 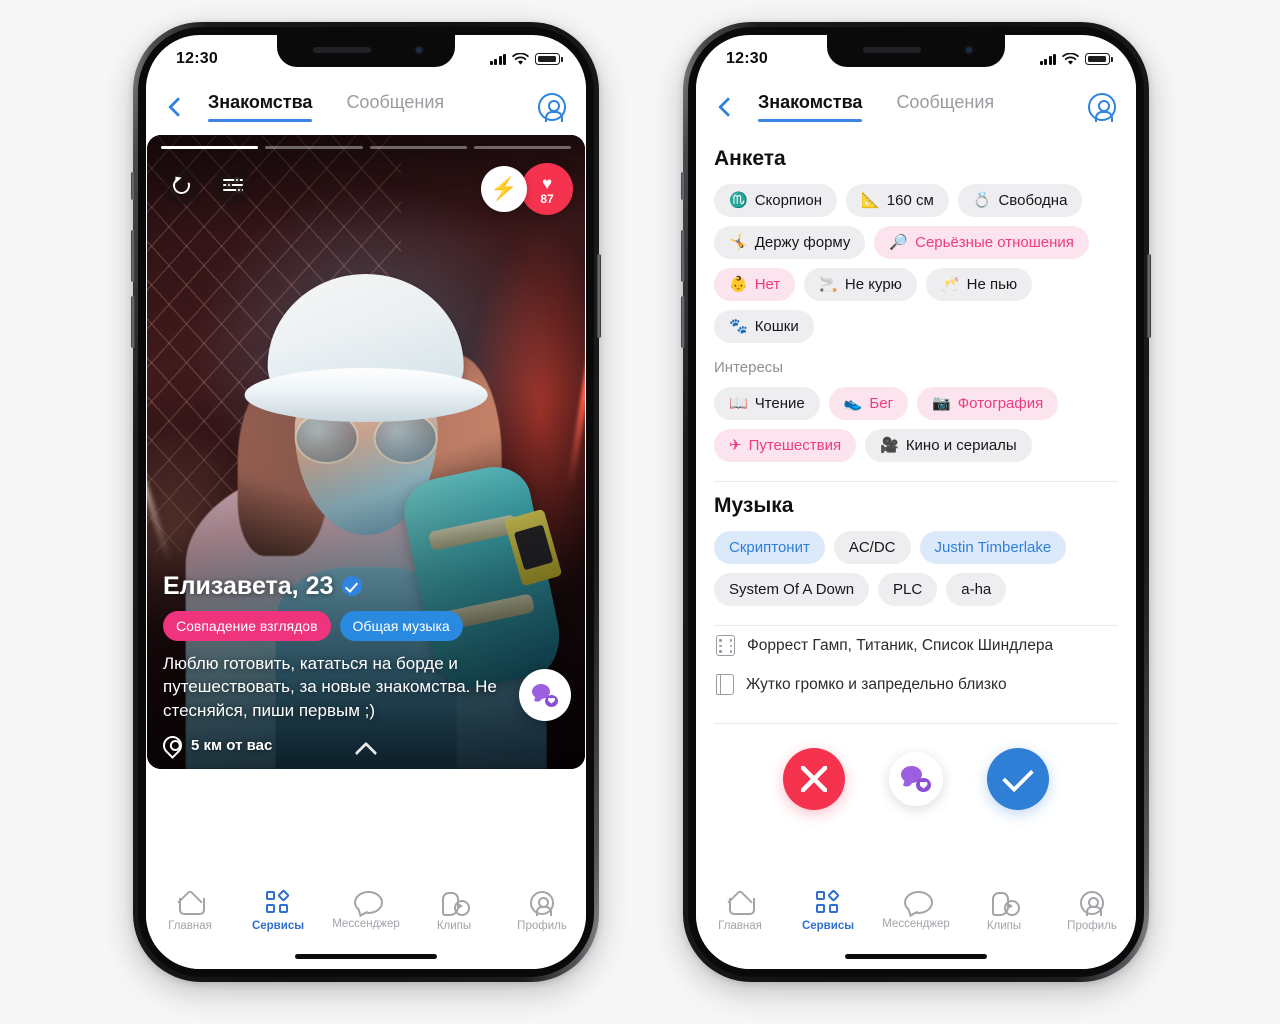 I want to click on chip-artist: Justin Timberlake, so click(x=993, y=547).